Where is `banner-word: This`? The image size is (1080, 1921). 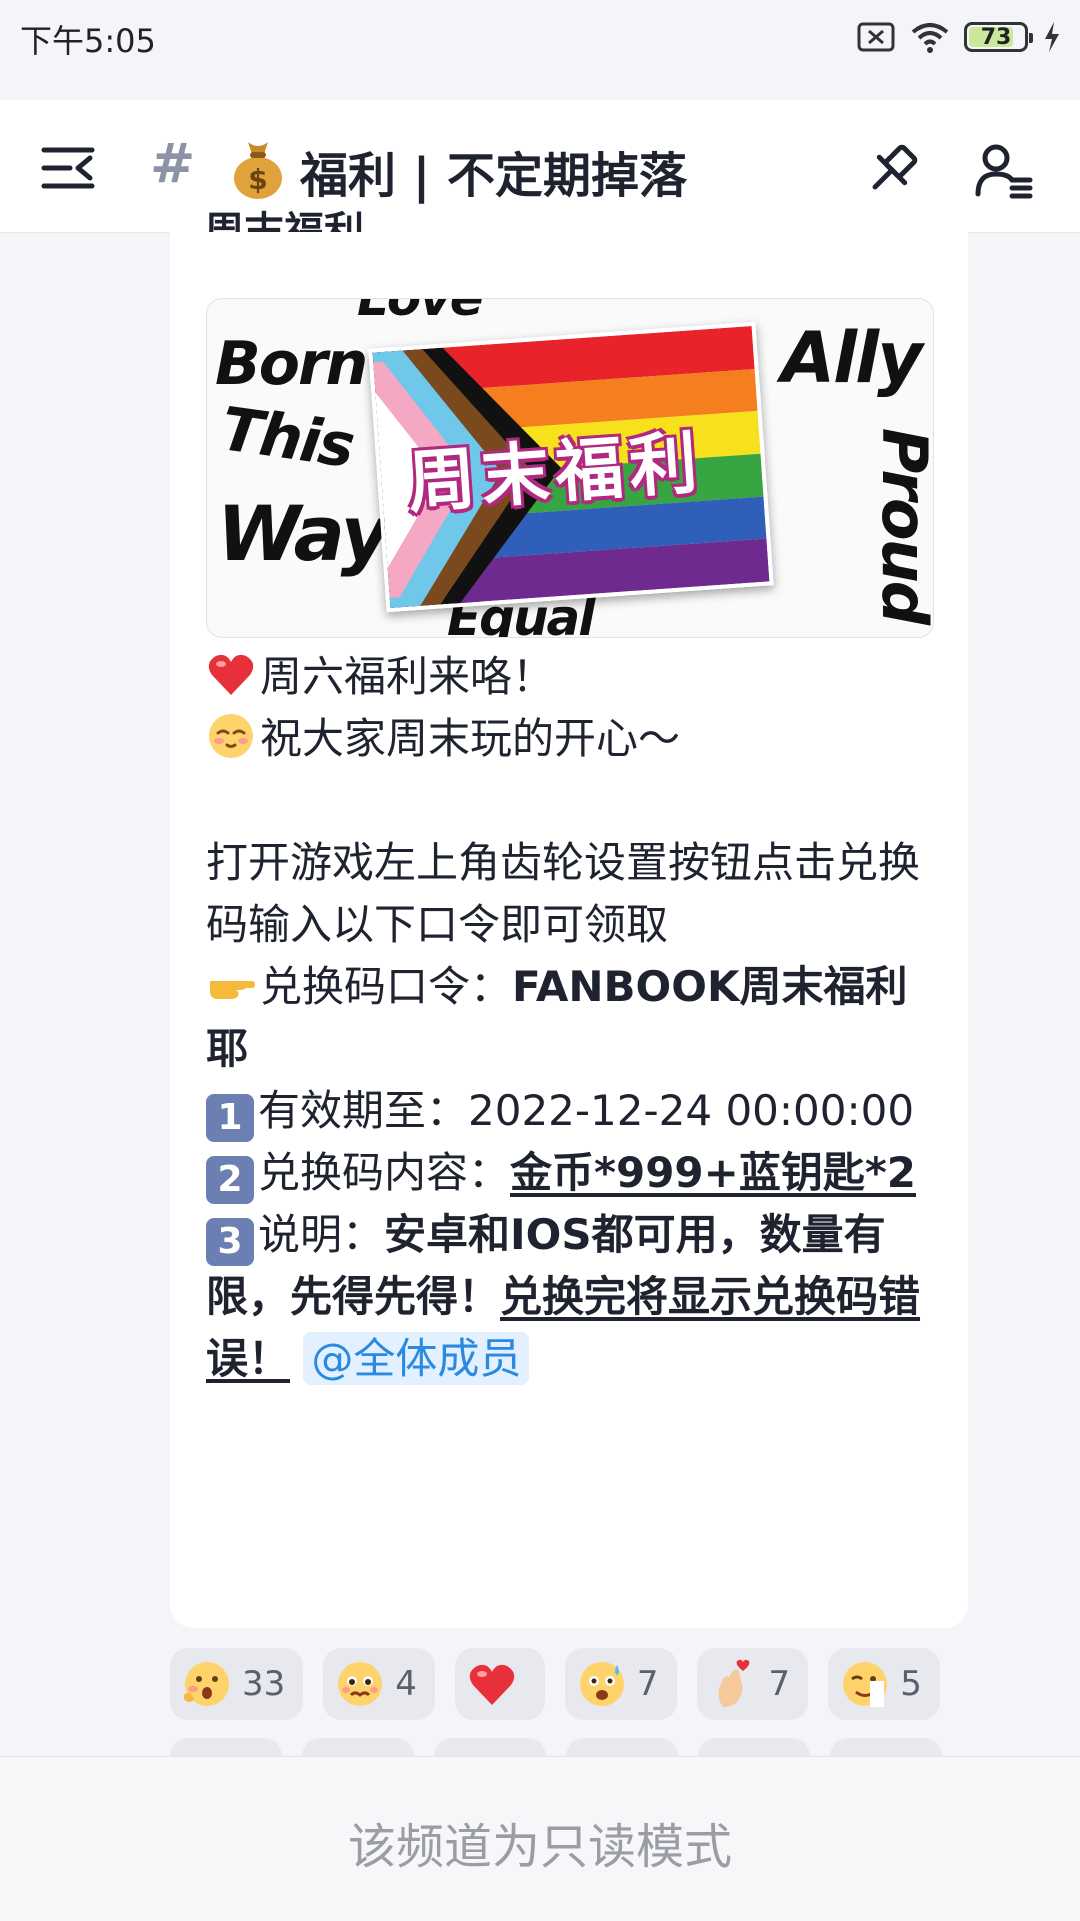 banner-word: This is located at coordinates (287, 438).